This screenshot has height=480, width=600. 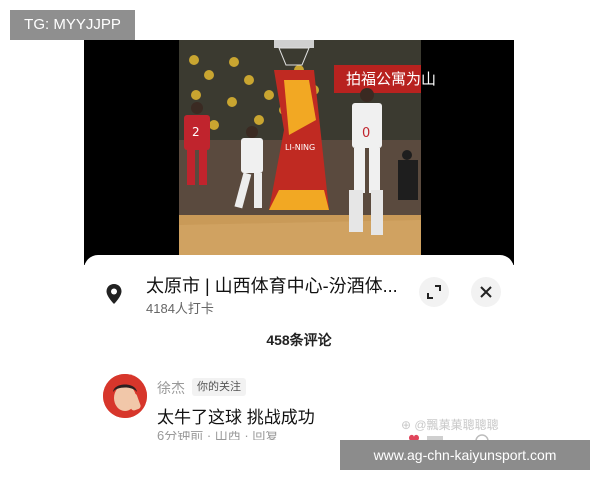 I want to click on player-left-number: 2, so click(x=196, y=132).